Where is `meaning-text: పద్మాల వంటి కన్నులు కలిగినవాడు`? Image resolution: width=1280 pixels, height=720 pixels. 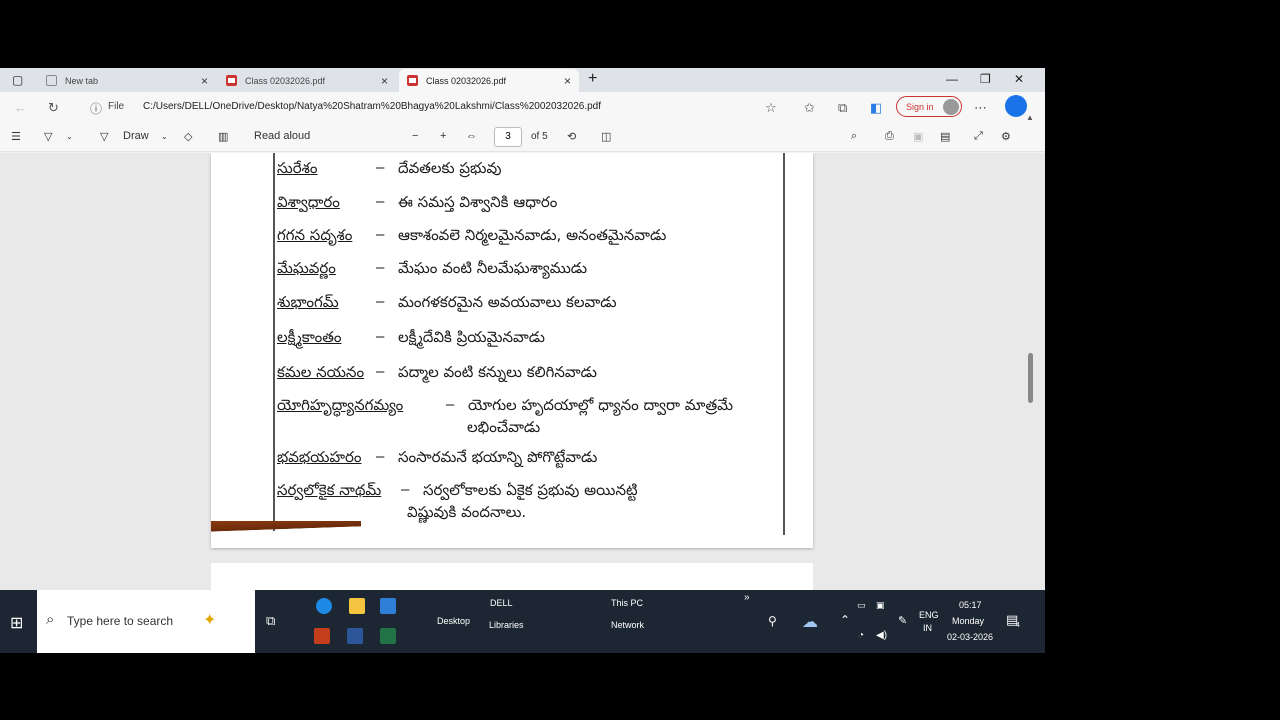
meaning-text: పద్మాల వంటి కన్నులు కలిగినవాడు is located at coordinates (497, 372).